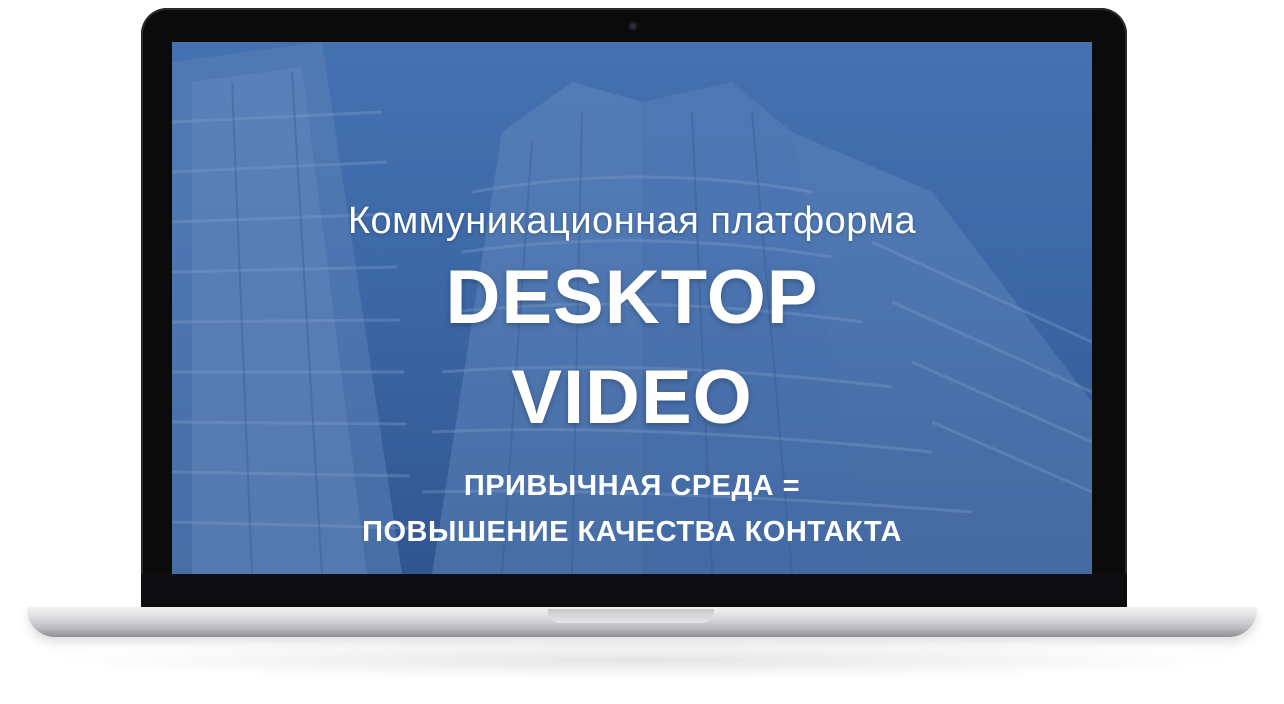  What do you see at coordinates (634, 592) in the screenshot?
I see `screen-bottom-bezel` at bounding box center [634, 592].